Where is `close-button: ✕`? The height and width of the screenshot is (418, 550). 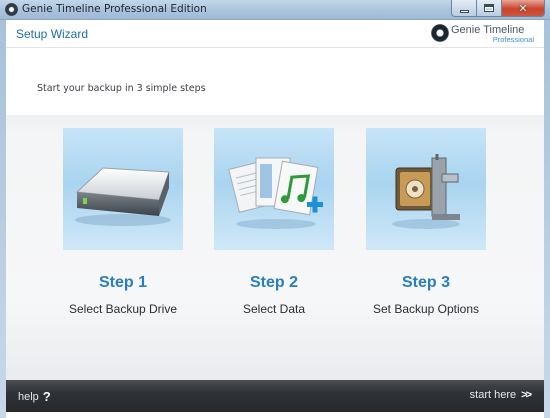 close-button: ✕ is located at coordinates (523, 8).